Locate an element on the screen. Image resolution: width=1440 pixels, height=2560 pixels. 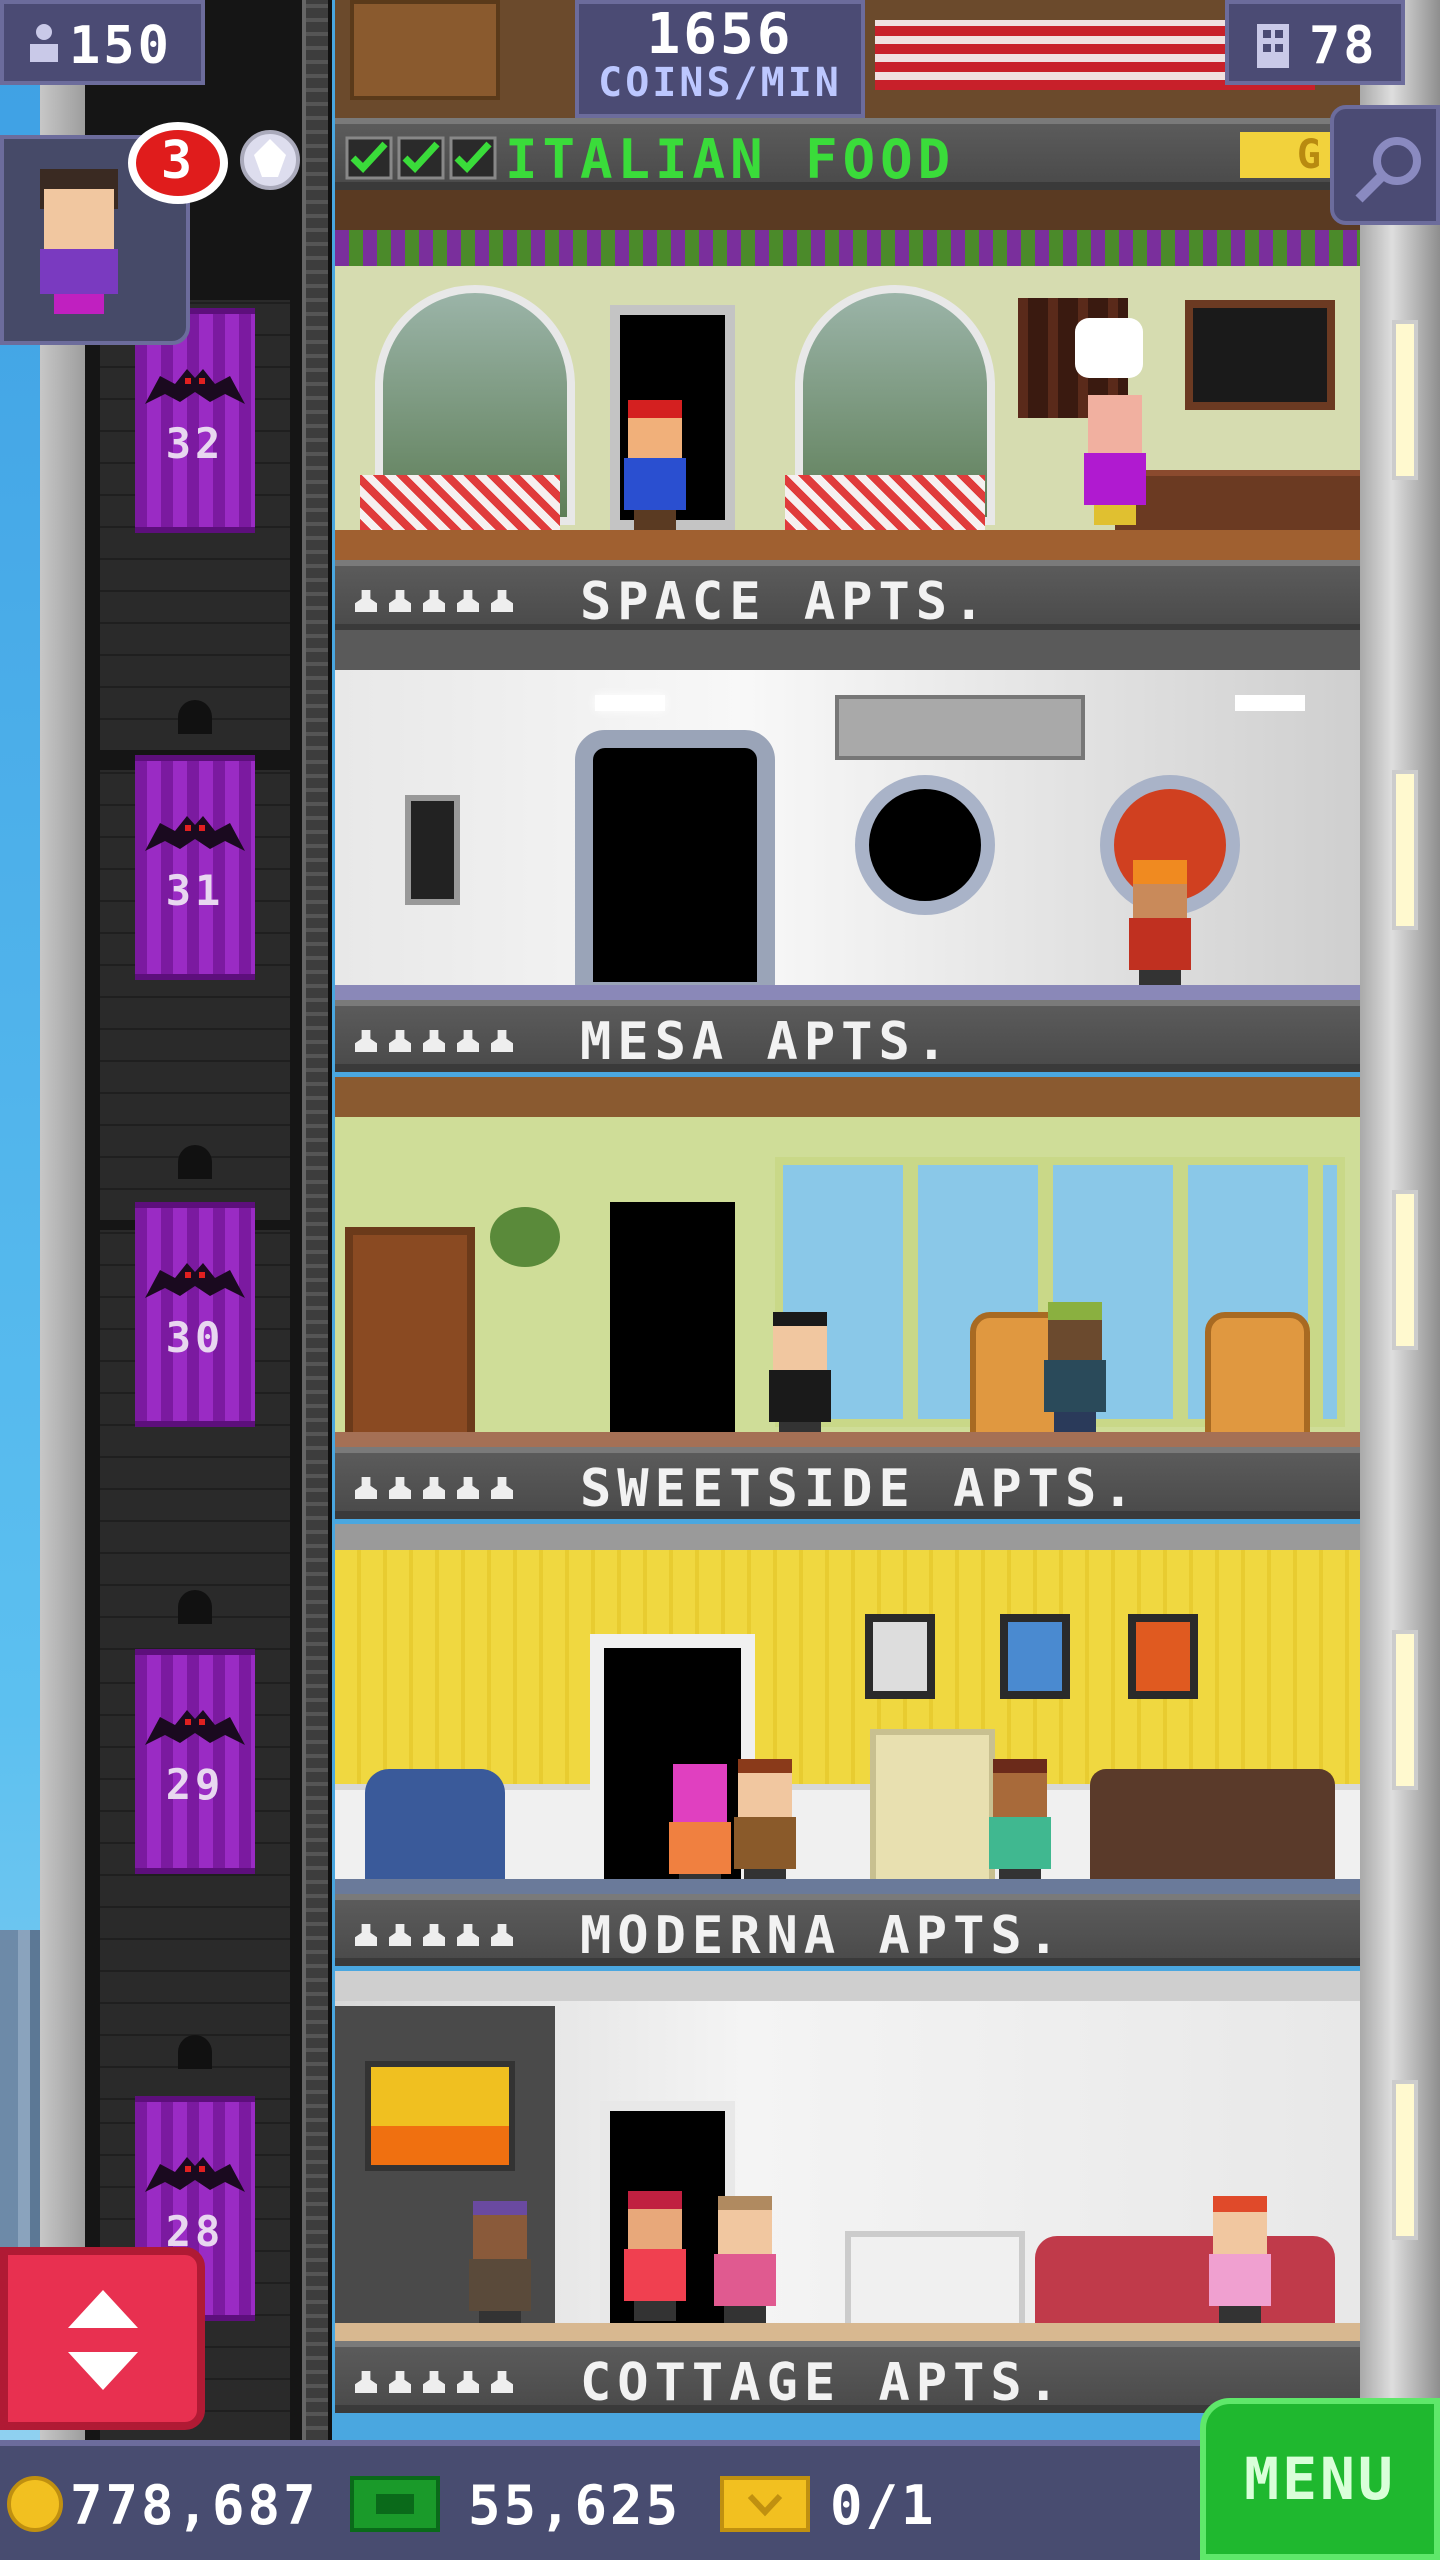
floor-mesa-apts-room: SWEETSIDE APTS. is located at coordinates (847, 1300).